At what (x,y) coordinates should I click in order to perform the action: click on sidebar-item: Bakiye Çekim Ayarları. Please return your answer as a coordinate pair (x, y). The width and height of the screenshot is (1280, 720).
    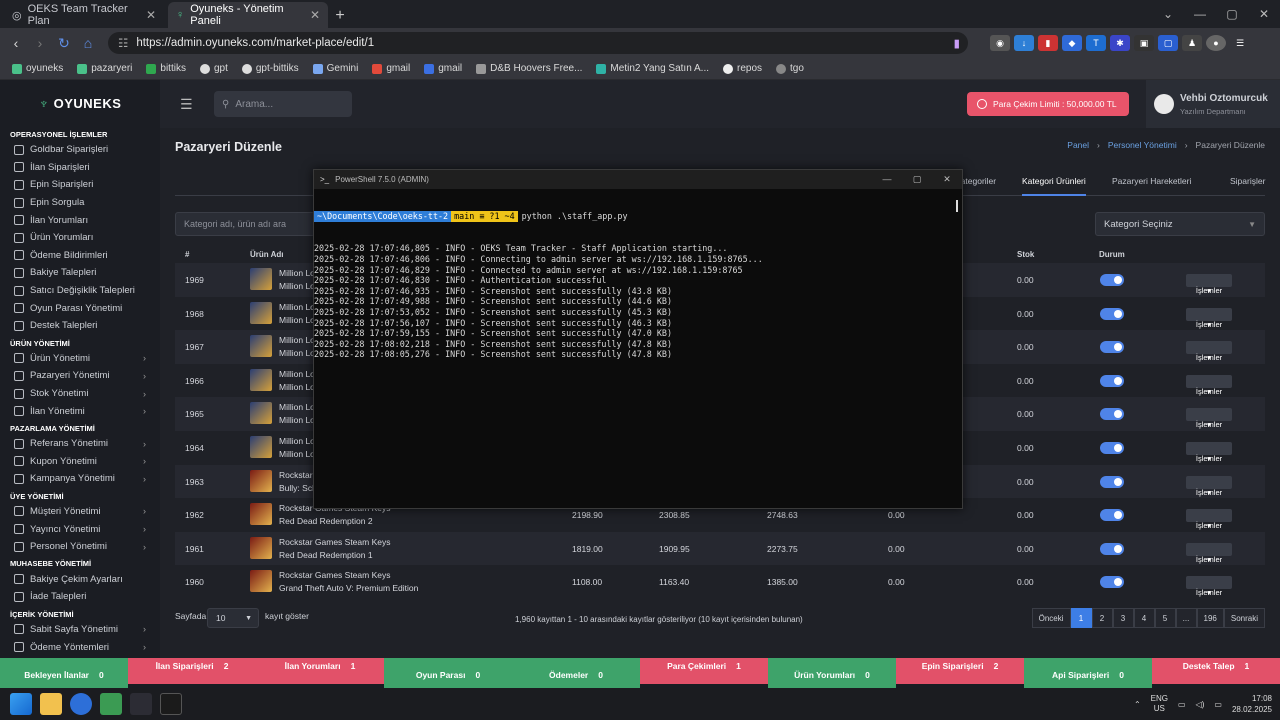
    Looking at the image, I should click on (80, 579).